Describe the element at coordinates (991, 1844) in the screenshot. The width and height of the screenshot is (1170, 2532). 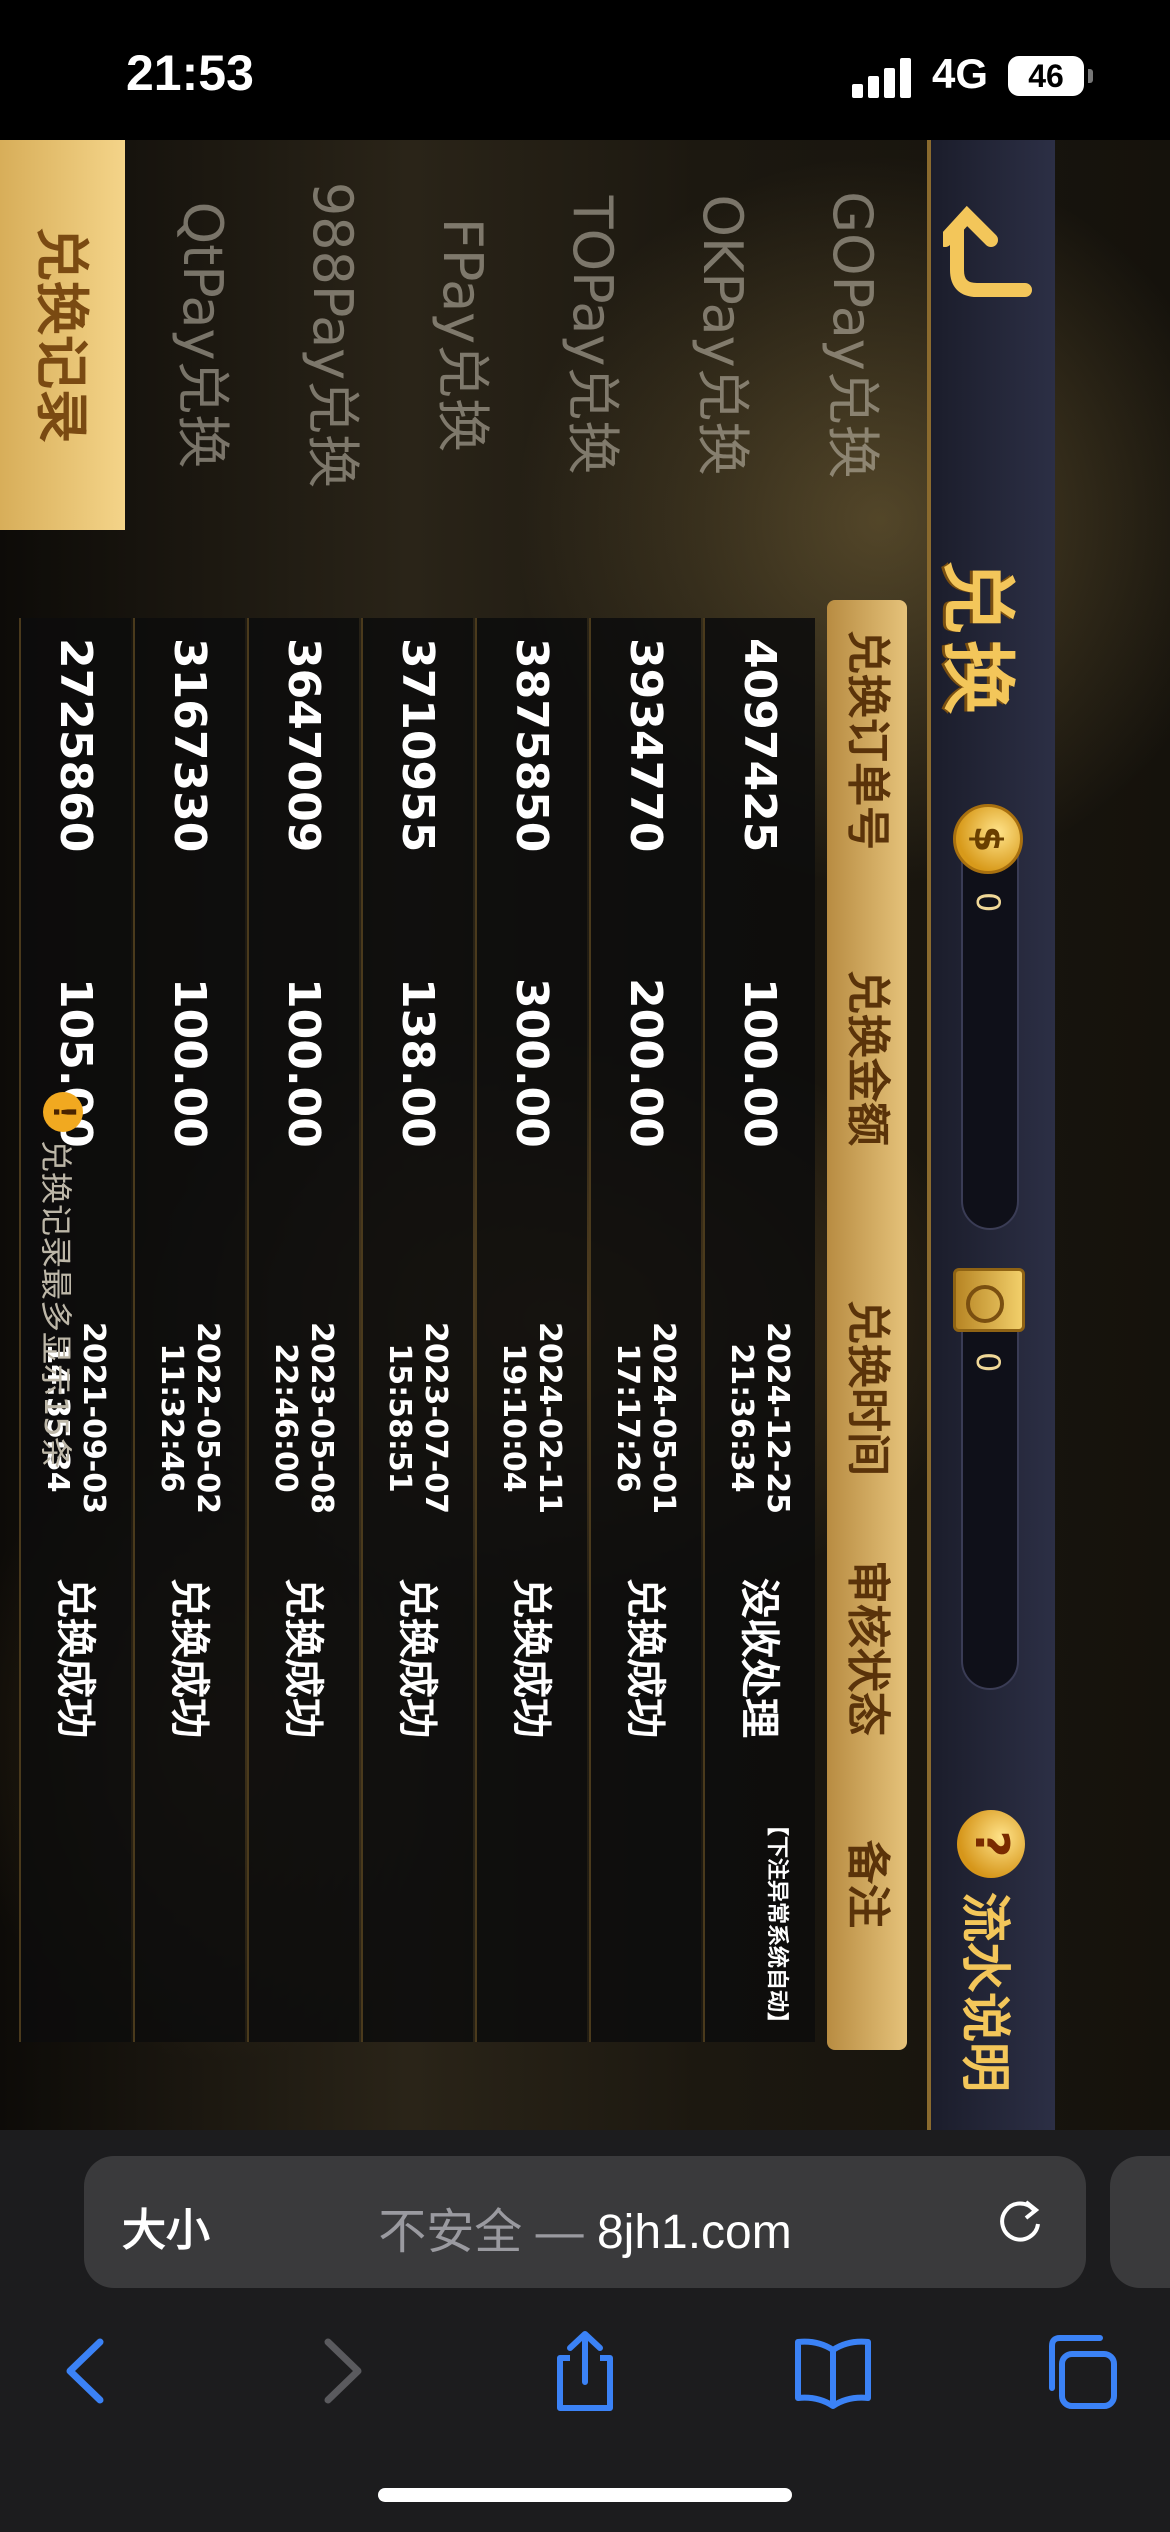
I see `help-icon: ?` at that location.